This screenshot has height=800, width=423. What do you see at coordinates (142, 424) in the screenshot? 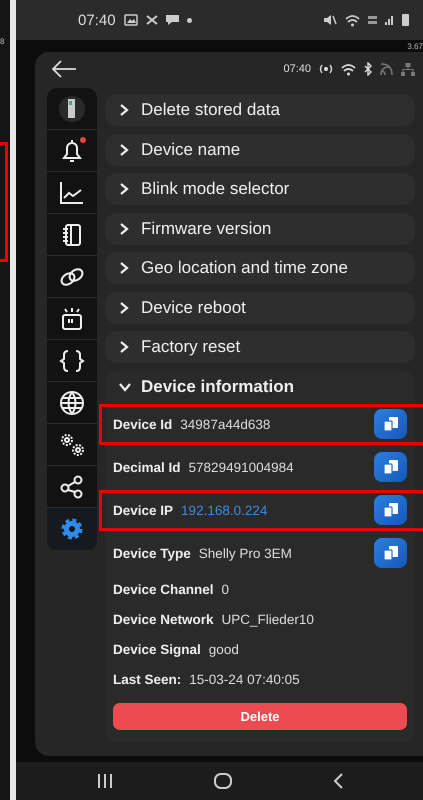
I see `info-label: Device Id` at bounding box center [142, 424].